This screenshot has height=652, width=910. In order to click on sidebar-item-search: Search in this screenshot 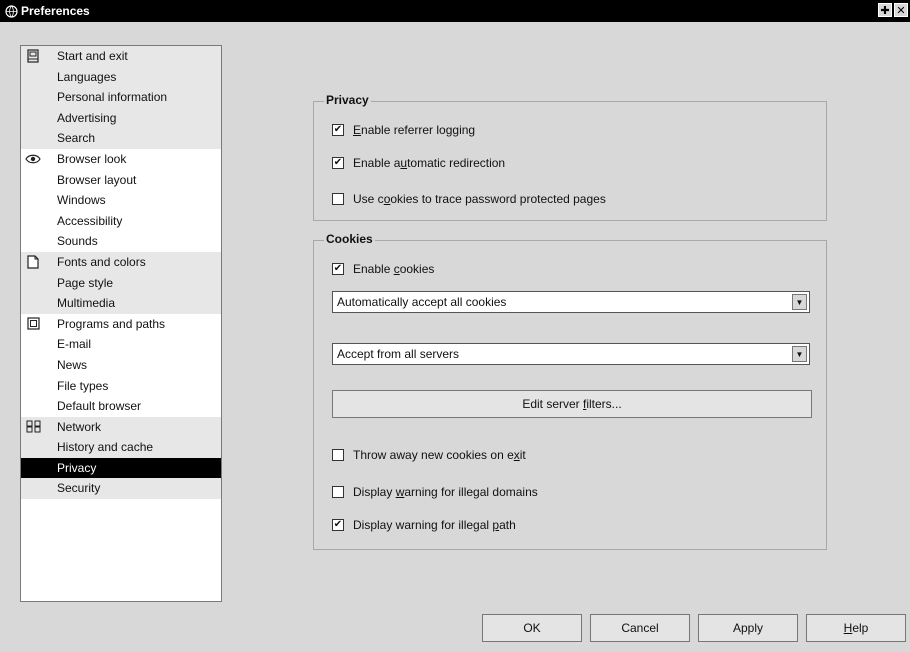, I will do `click(121, 138)`.